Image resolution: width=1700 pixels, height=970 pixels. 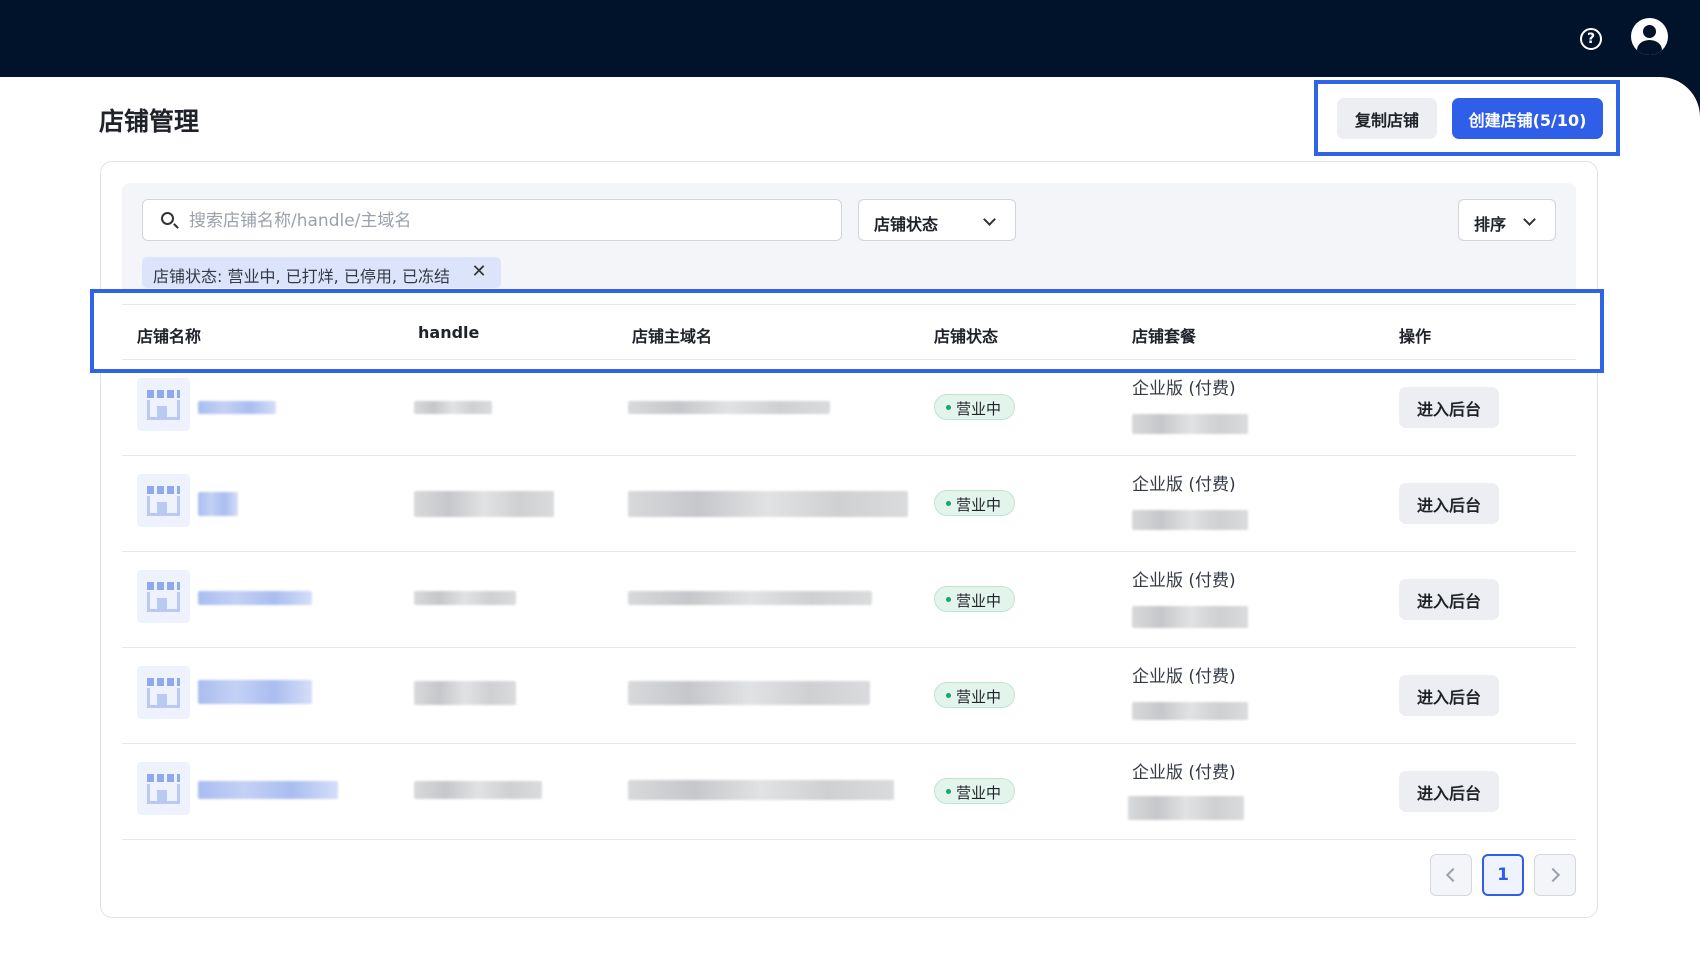 I want to click on active-filter-chip: 店铺状态: 营业中, 已打烊, 已停用, 已冻结 ✕, so click(x=321, y=272).